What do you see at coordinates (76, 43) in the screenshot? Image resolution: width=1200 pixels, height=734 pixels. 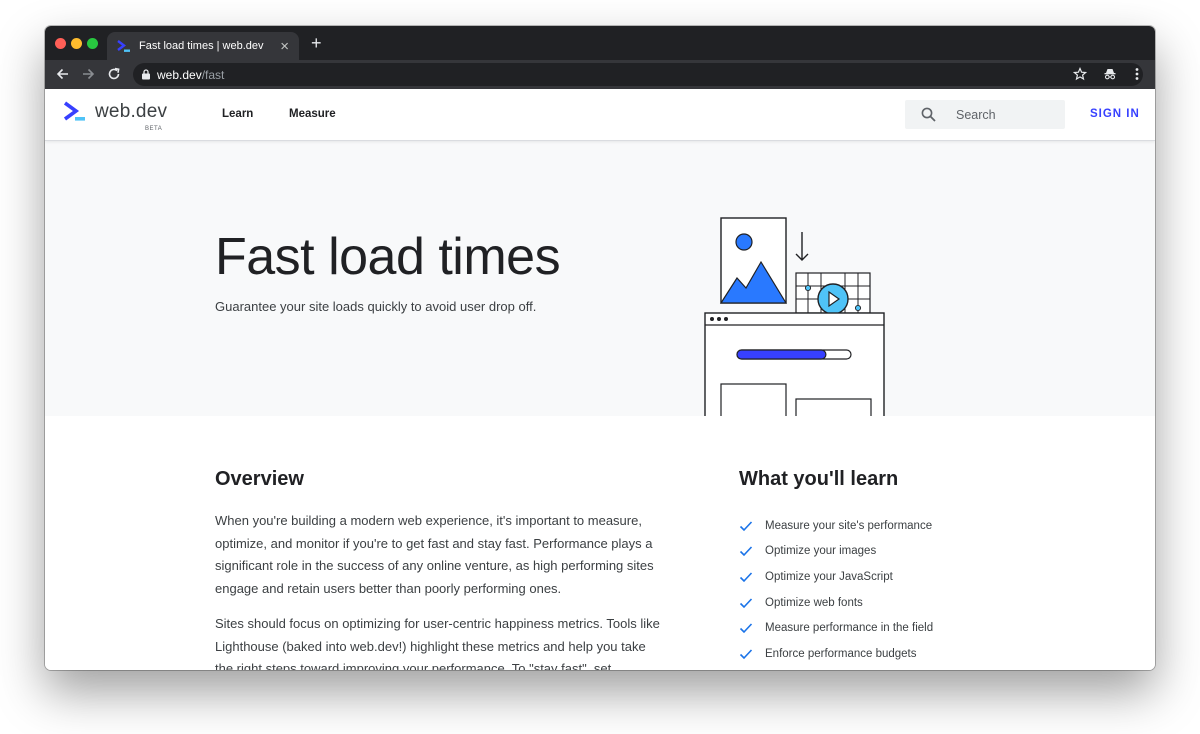 I see `minimize-window-button` at bounding box center [76, 43].